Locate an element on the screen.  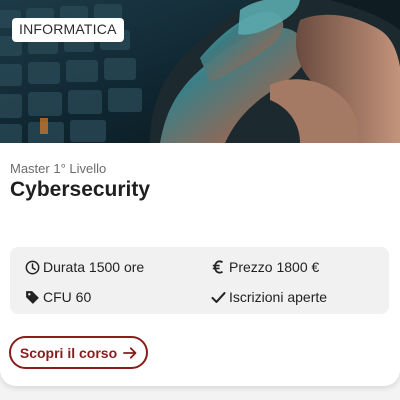
price-info: Prezzo 1800 € is located at coordinates (264, 267).